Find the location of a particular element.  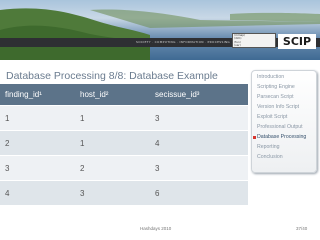

logo-text: SCIP is located at coordinates (297, 41).